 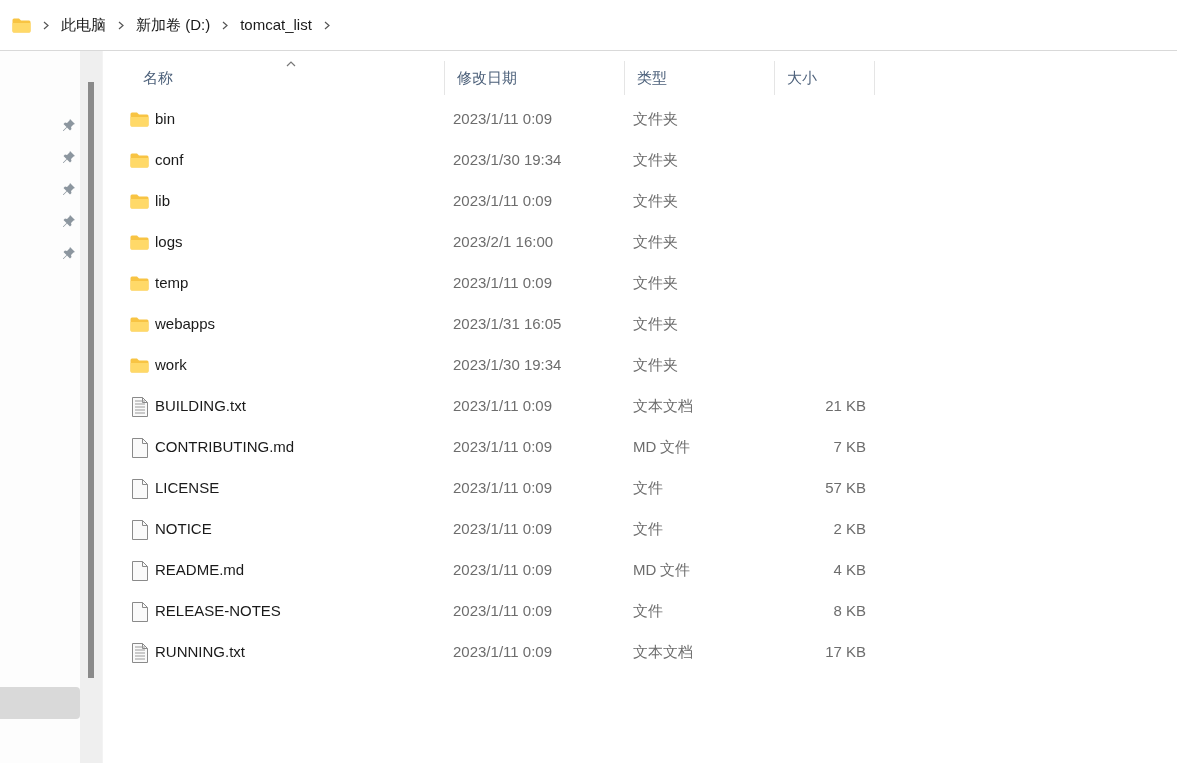 I want to click on sort-up-icon, so click(x=291, y=64).